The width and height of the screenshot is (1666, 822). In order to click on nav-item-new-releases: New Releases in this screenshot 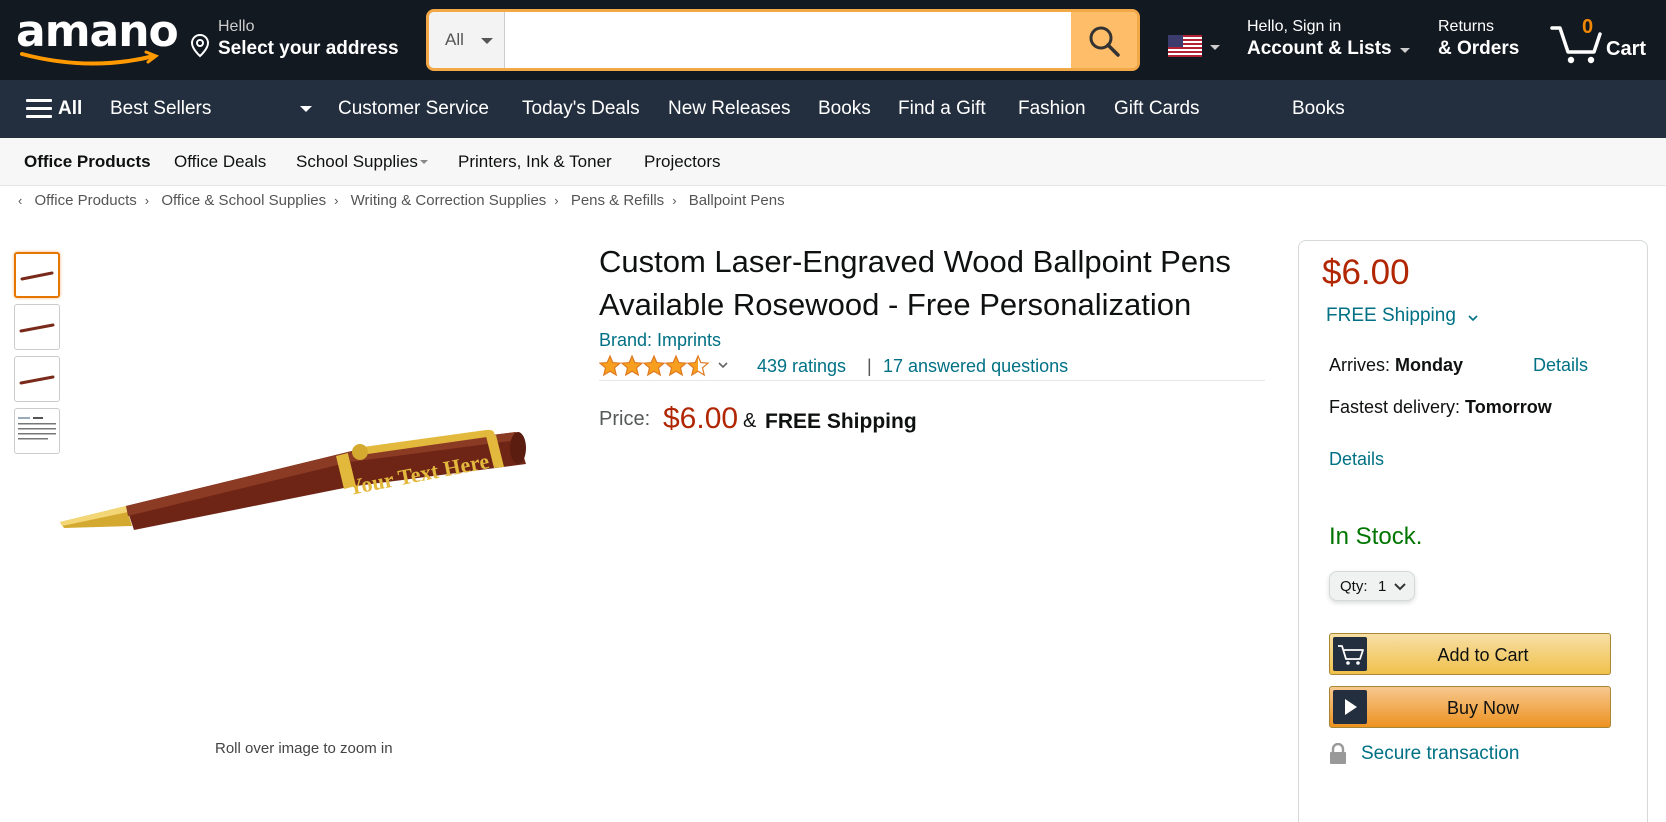, I will do `click(729, 109)`.